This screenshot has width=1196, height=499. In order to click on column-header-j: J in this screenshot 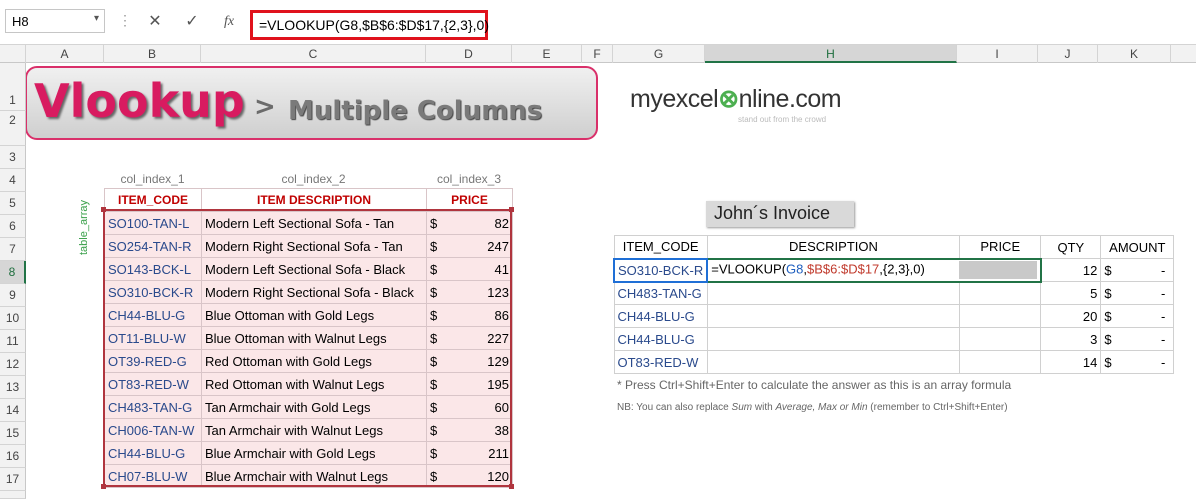, I will do `click(1068, 54)`.